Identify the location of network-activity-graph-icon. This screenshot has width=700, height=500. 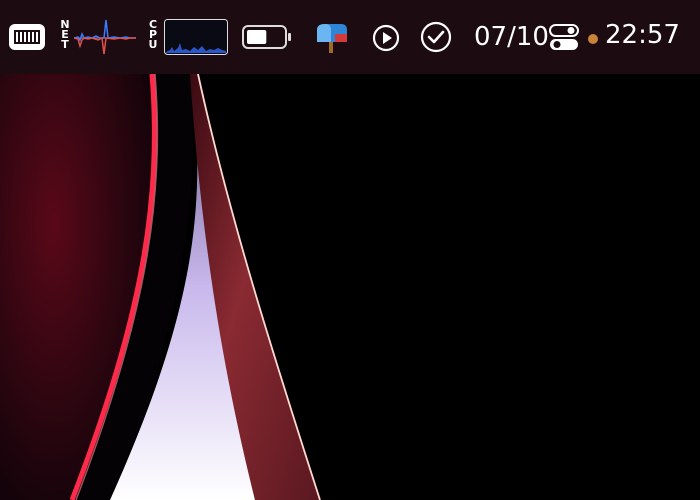
(105, 37).